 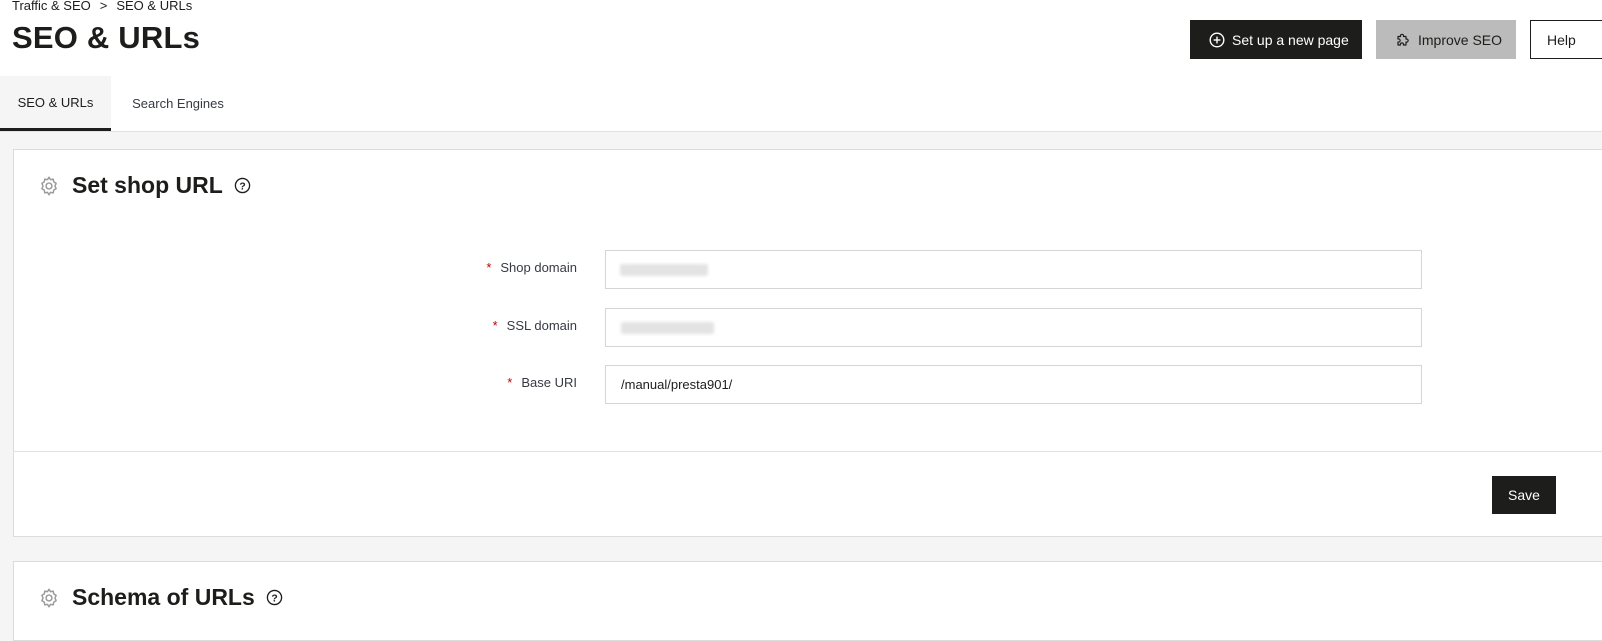 I want to click on ssl-domain-label-text: SSL domain, so click(x=541, y=325).